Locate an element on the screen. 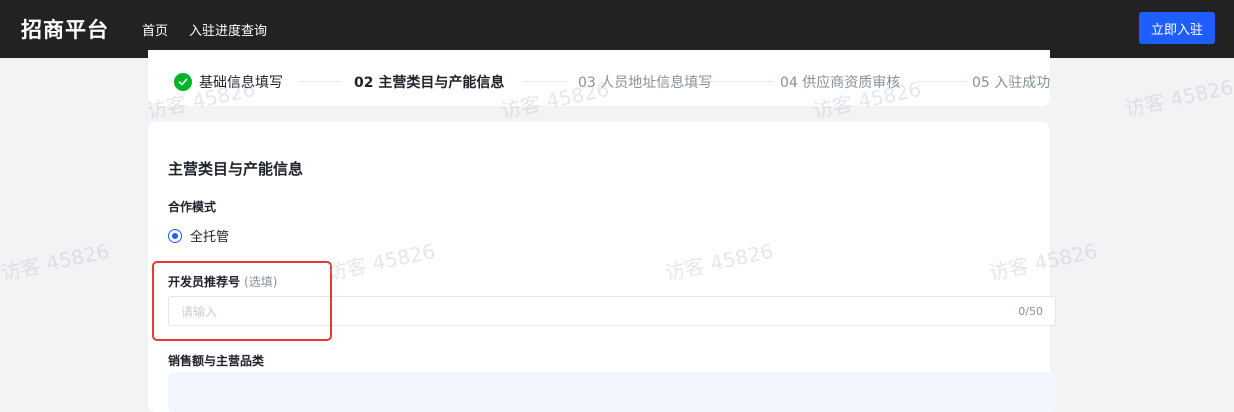  step-category-capacity: 02 主营类目与产能信息 is located at coordinates (429, 82).